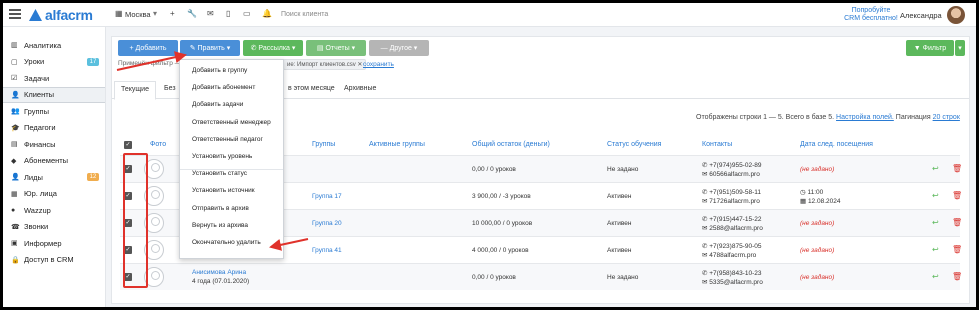 Image resolution: width=979 pixels, height=310 pixels. I want to click on col-contacts: Контакты, so click(717, 144).